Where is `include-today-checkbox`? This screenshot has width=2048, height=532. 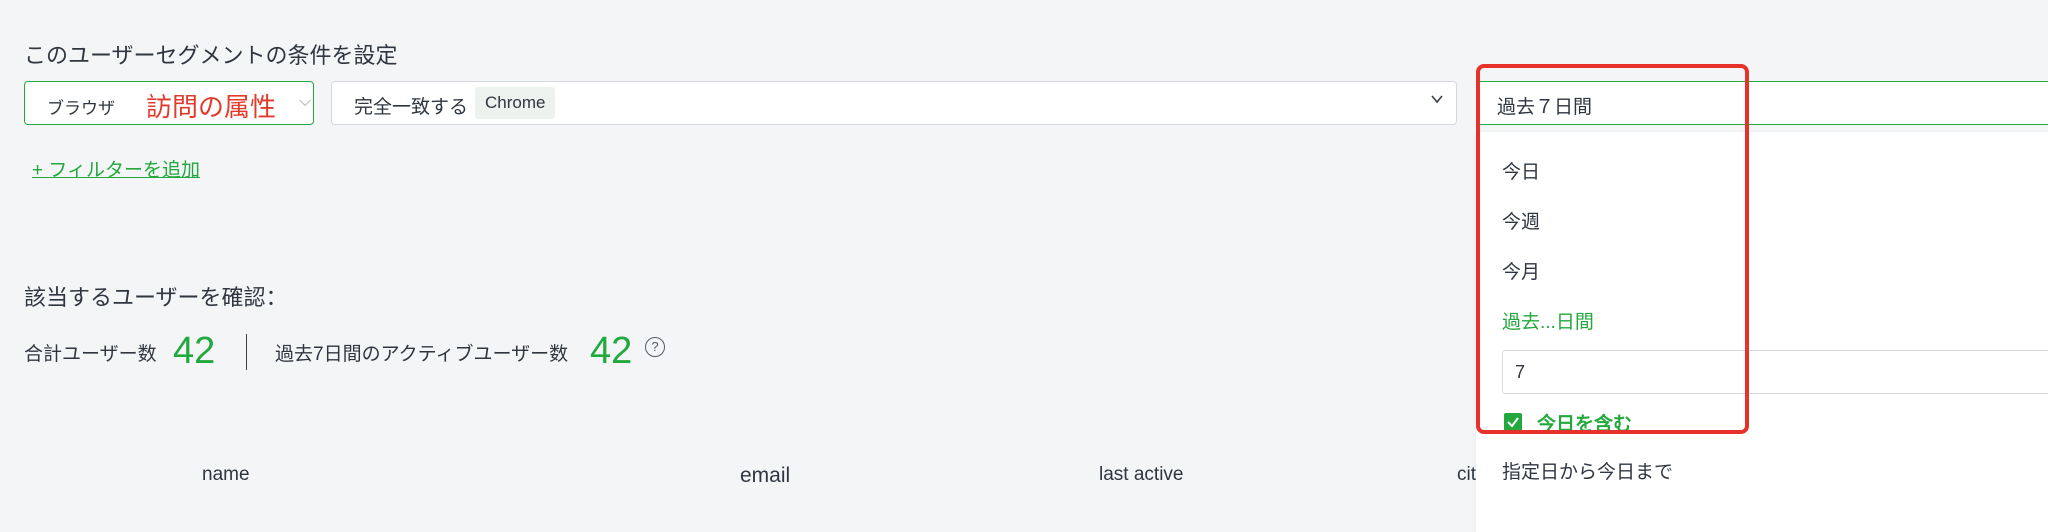 include-today-checkbox is located at coordinates (1513, 422).